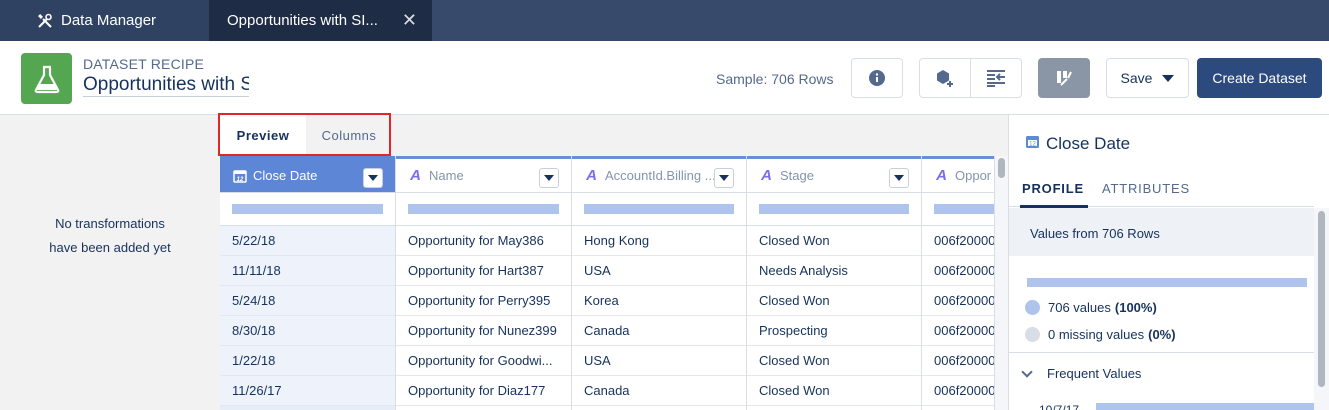 Image resolution: width=1329 pixels, height=410 pixels. I want to click on recipe-tool-button, so click(1064, 78).